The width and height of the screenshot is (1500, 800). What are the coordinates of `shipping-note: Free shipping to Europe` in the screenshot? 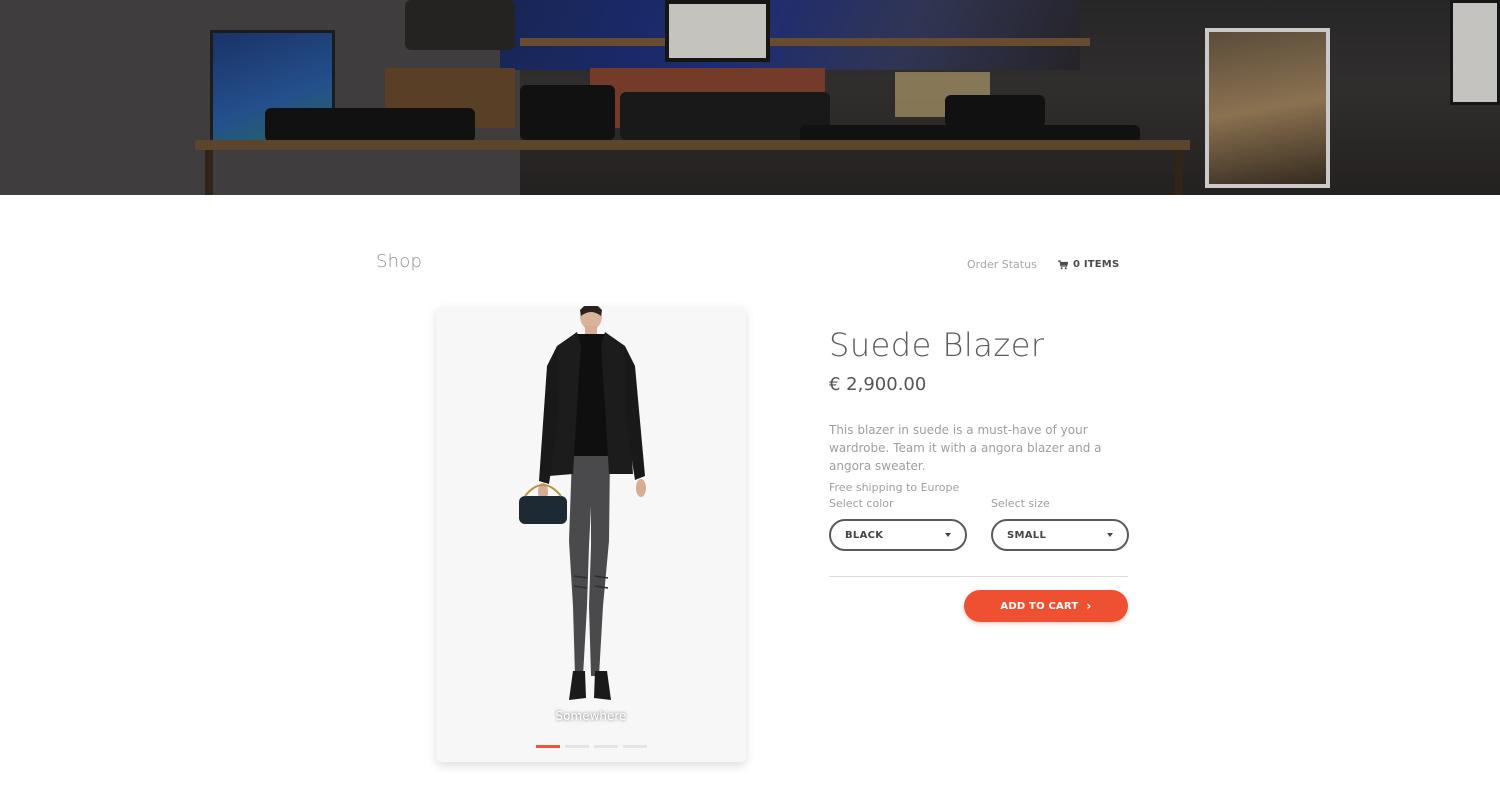 It's located at (894, 487).